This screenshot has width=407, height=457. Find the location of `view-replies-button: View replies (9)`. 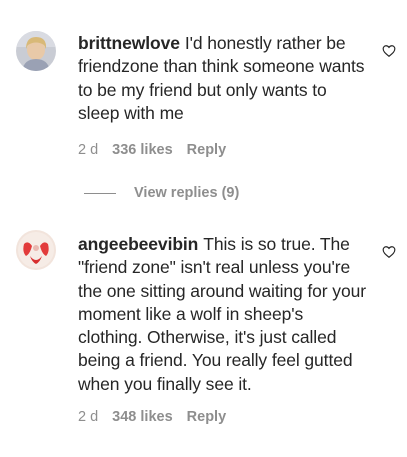

view-replies-button: View replies (9) is located at coordinates (161, 193).